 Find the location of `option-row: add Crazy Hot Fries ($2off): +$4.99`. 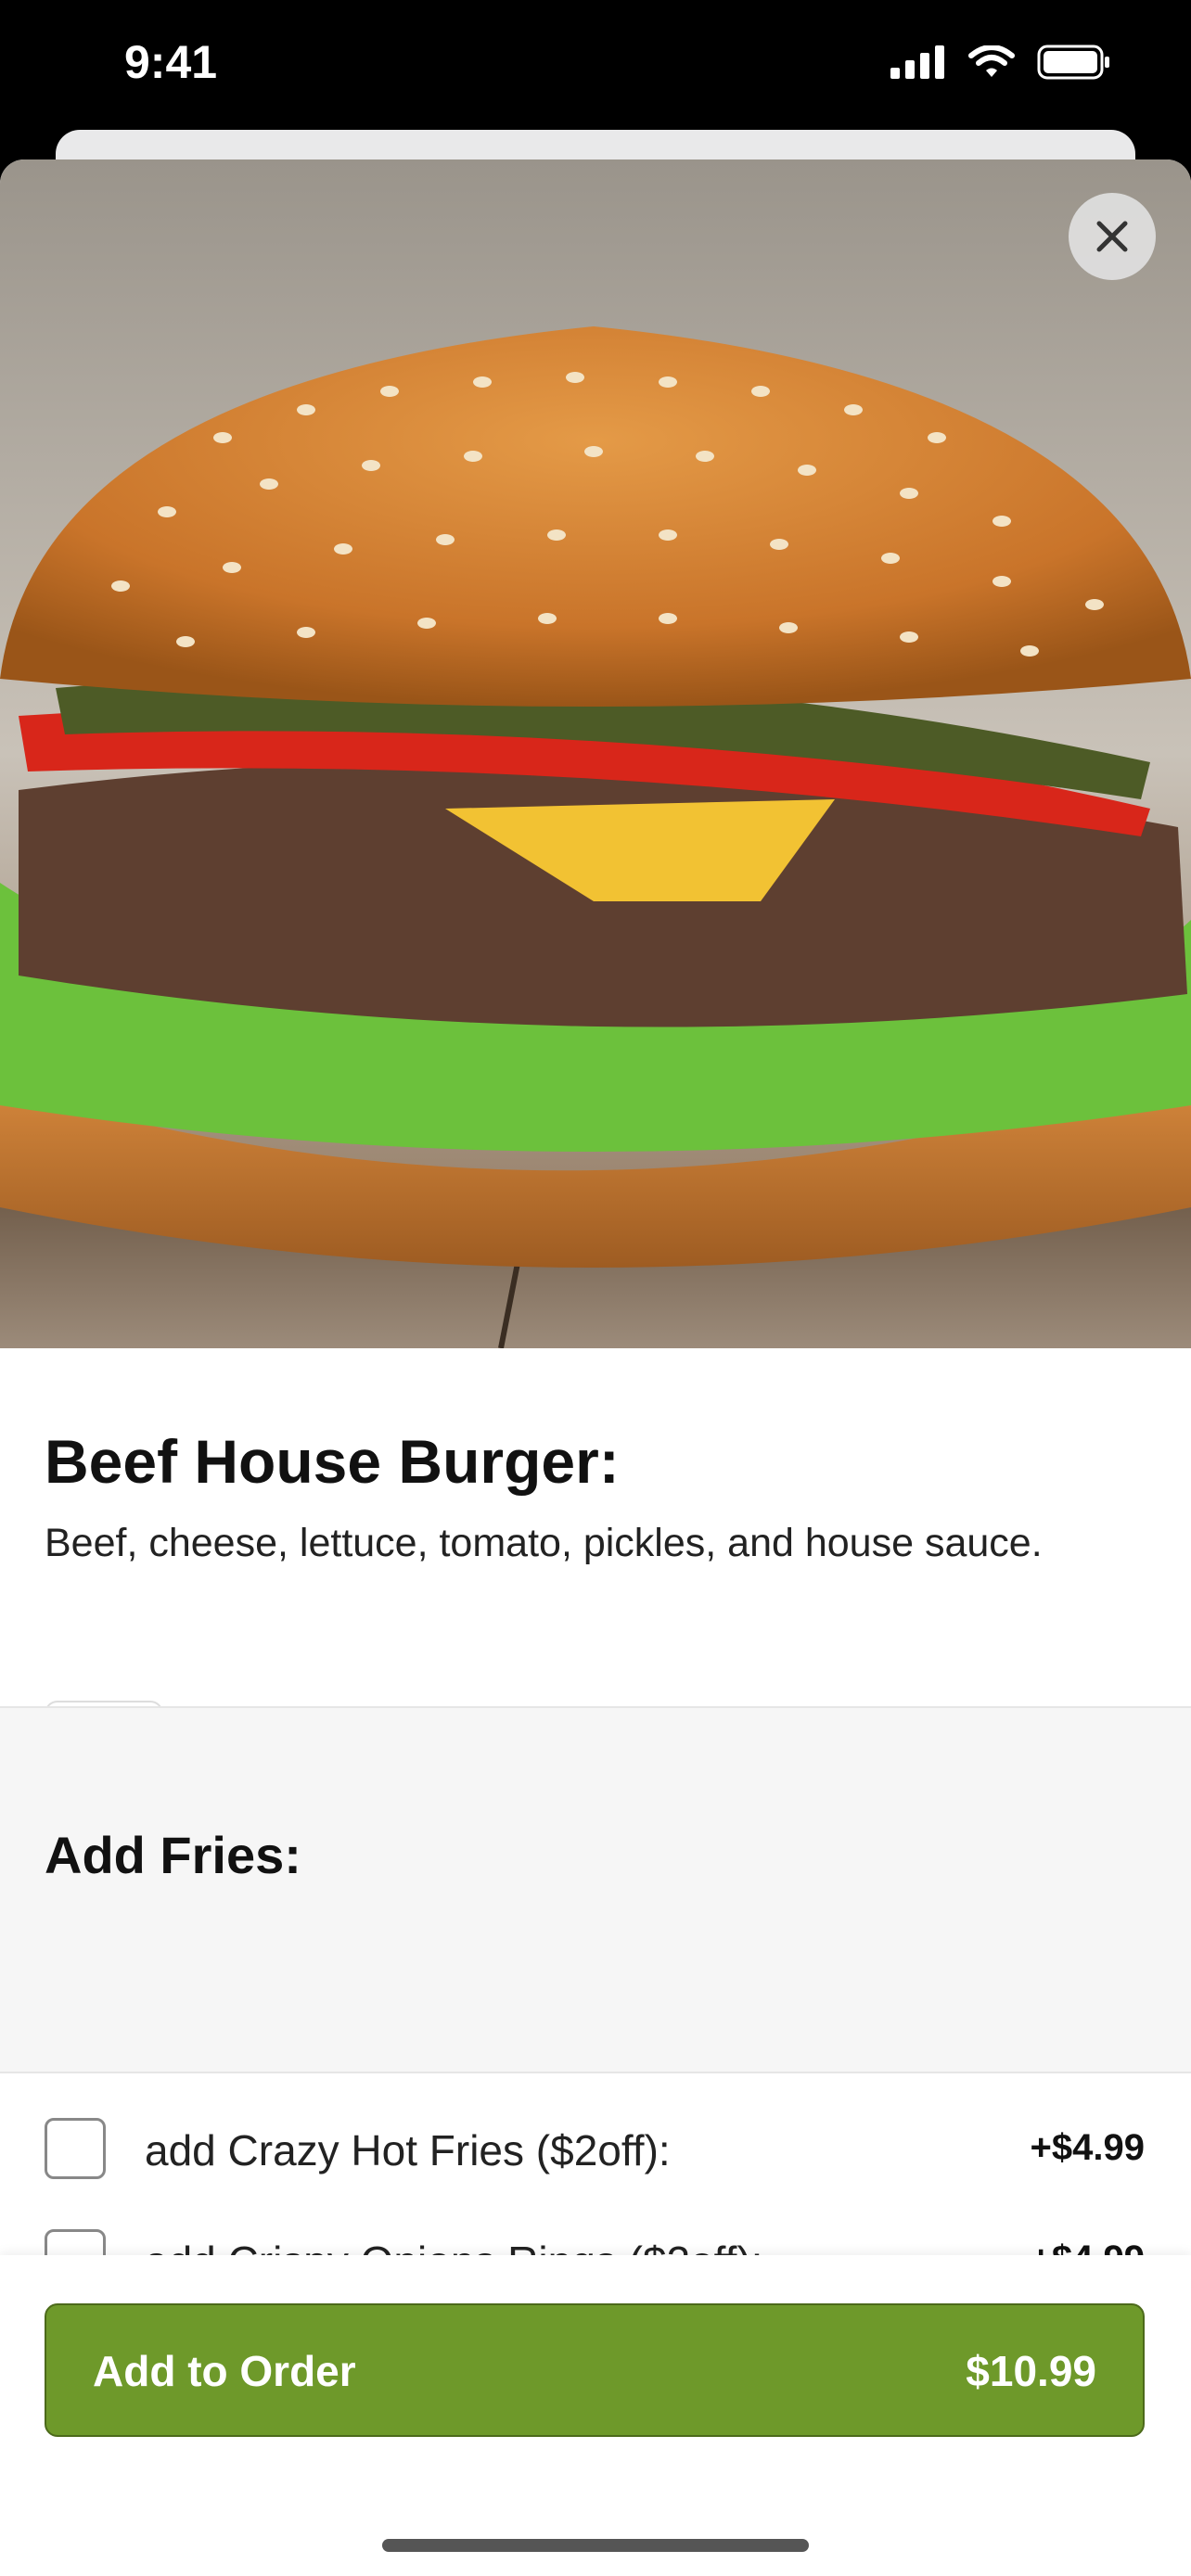

option-row: add Crazy Hot Fries ($2off): +$4.99 is located at coordinates (595, 2150).